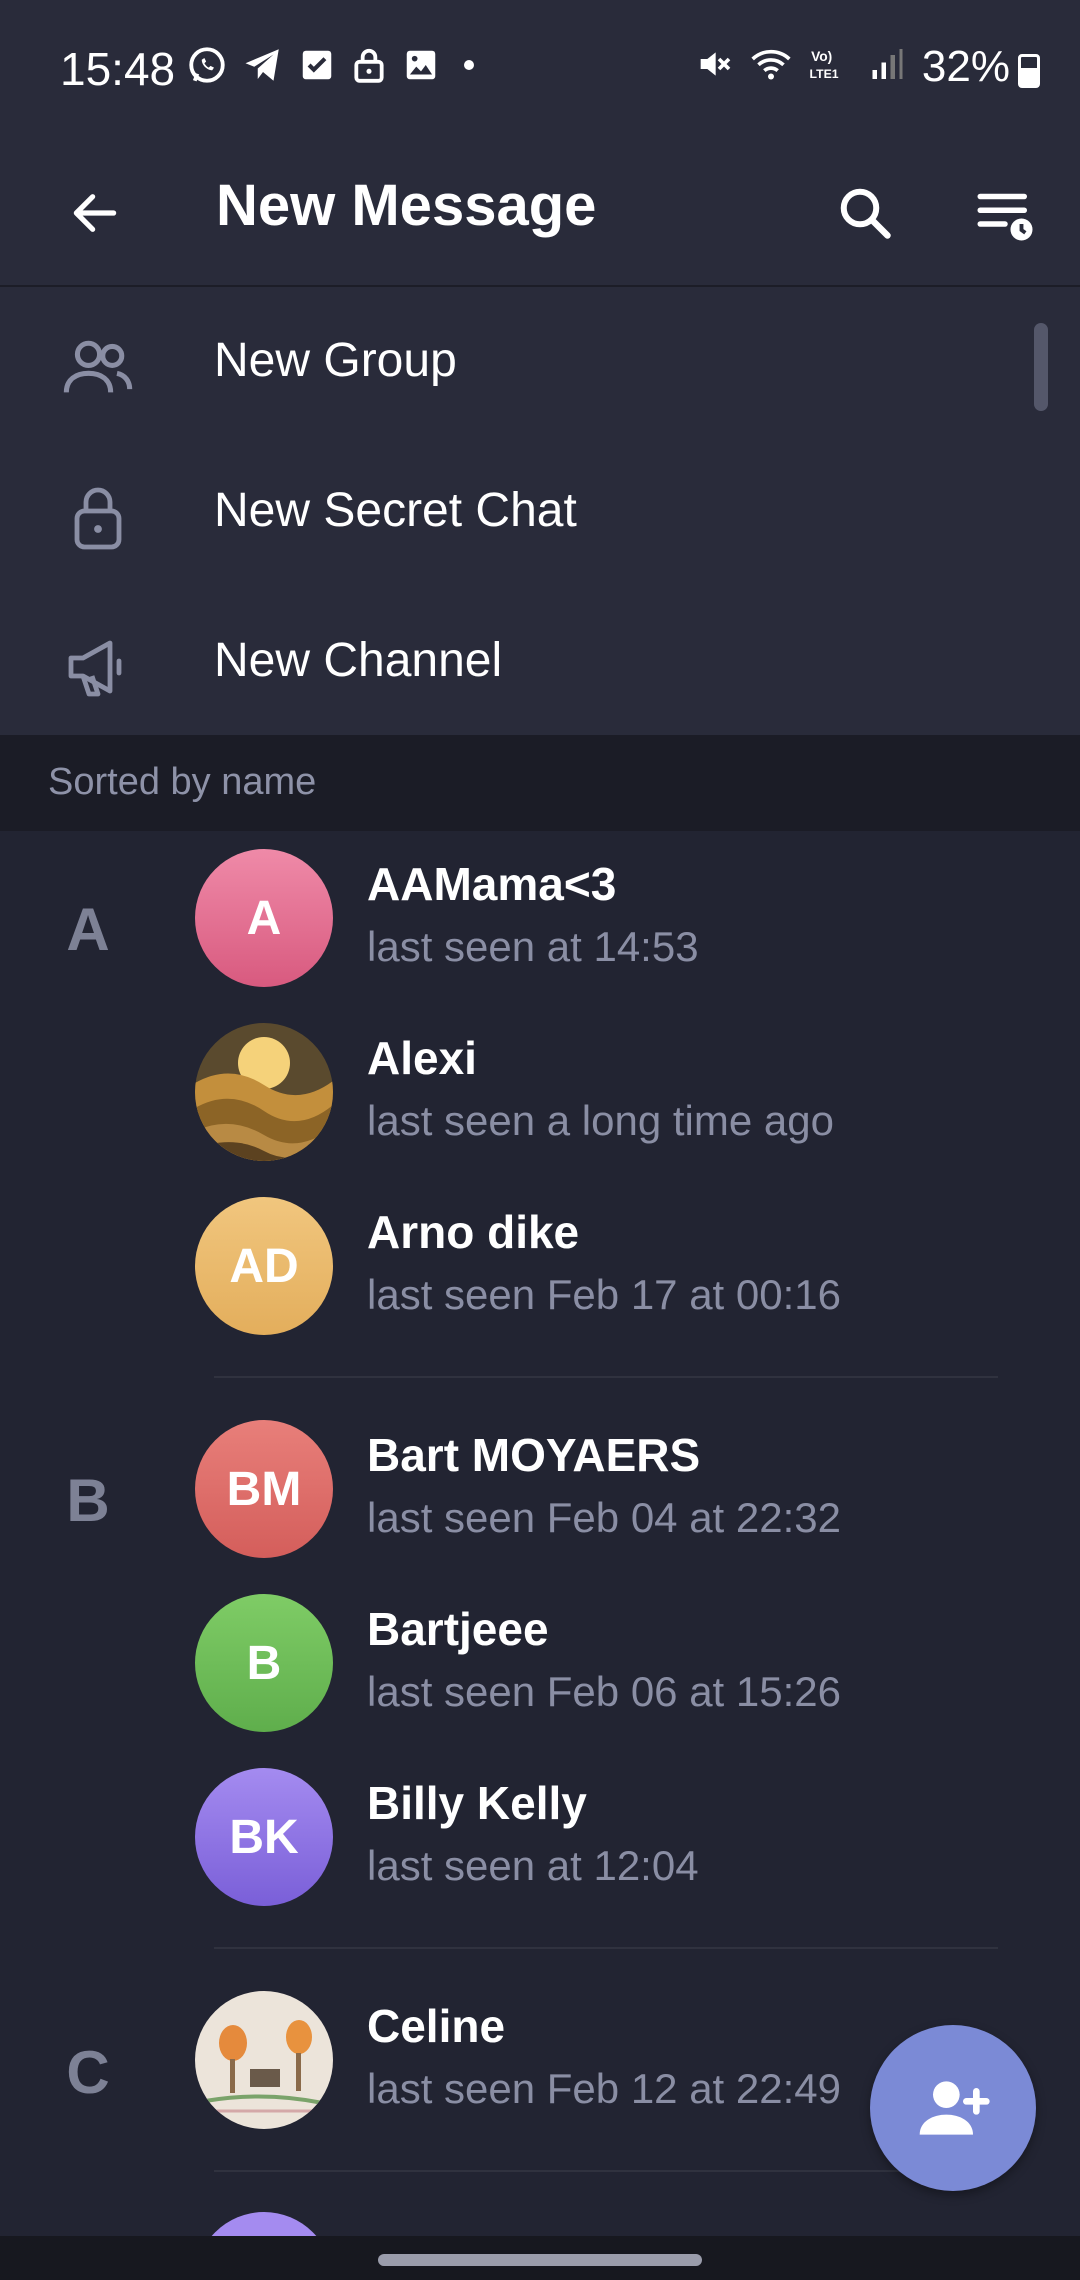 The width and height of the screenshot is (1080, 2280). Describe the element at coordinates (604, 1294) in the screenshot. I see `contact-status: last seen Feb 17 at 00:16` at that location.